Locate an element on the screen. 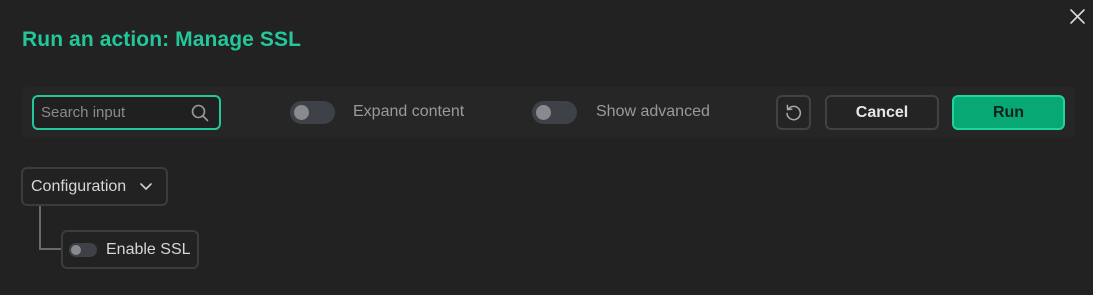 The height and width of the screenshot is (295, 1093). dialog-title: Run an action: Manage SSL is located at coordinates (162, 39).